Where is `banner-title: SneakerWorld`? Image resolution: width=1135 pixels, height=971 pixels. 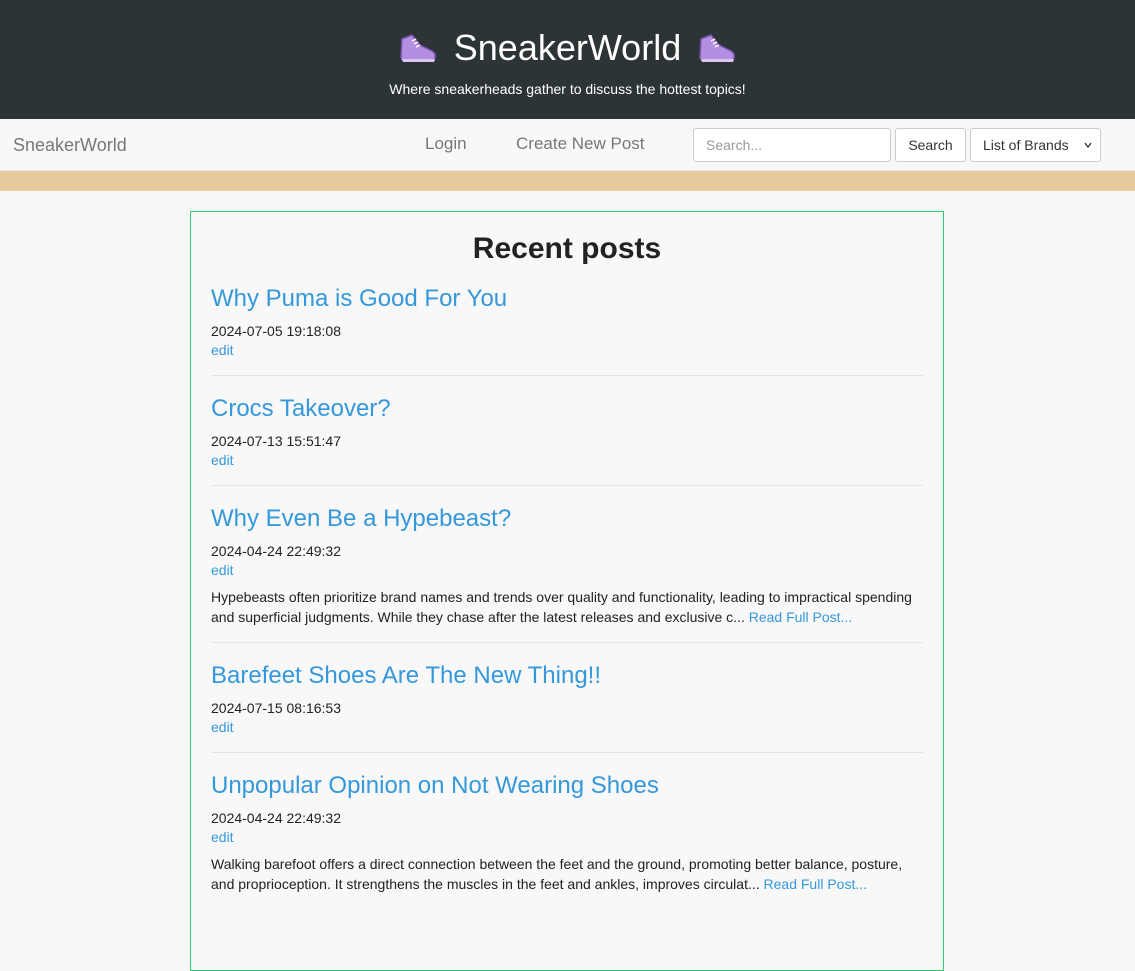
banner-title: SneakerWorld is located at coordinates (567, 47).